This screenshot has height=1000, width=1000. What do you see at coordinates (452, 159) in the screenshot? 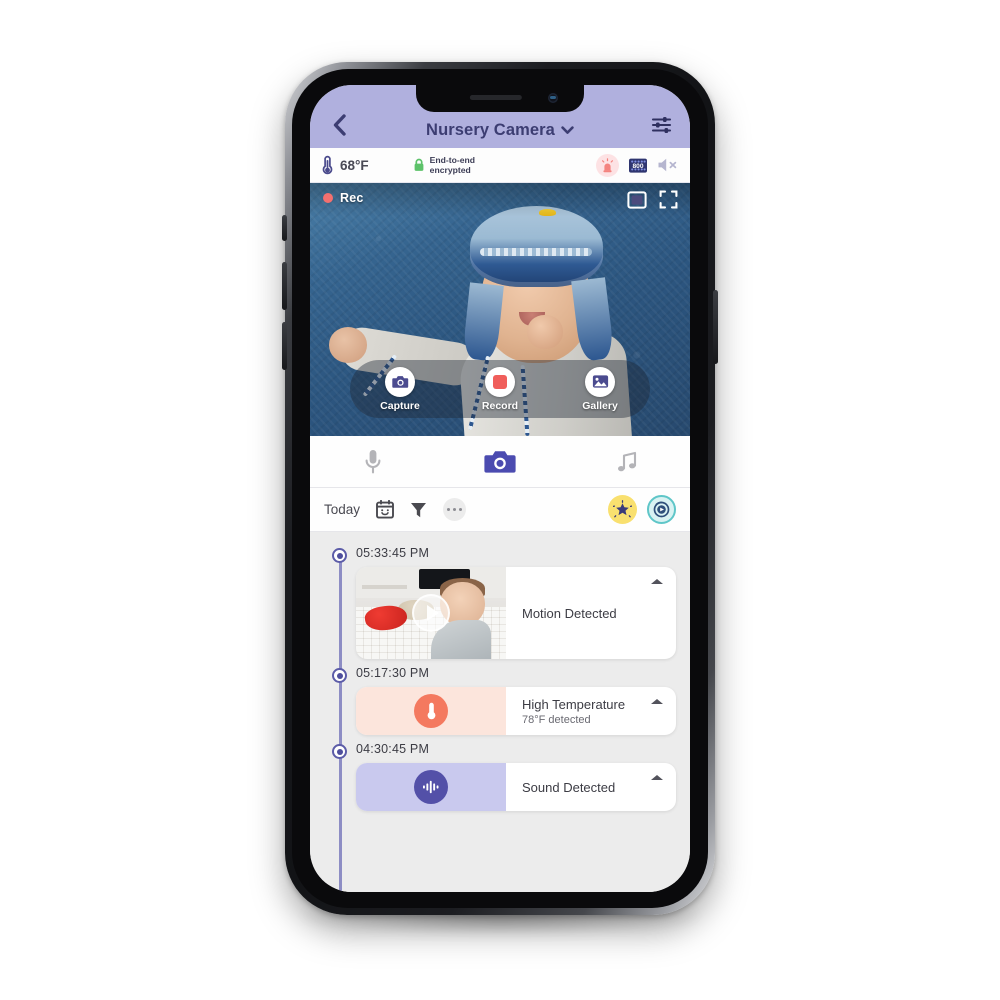
I see `encryption-line-1: End-to-end` at bounding box center [452, 159].